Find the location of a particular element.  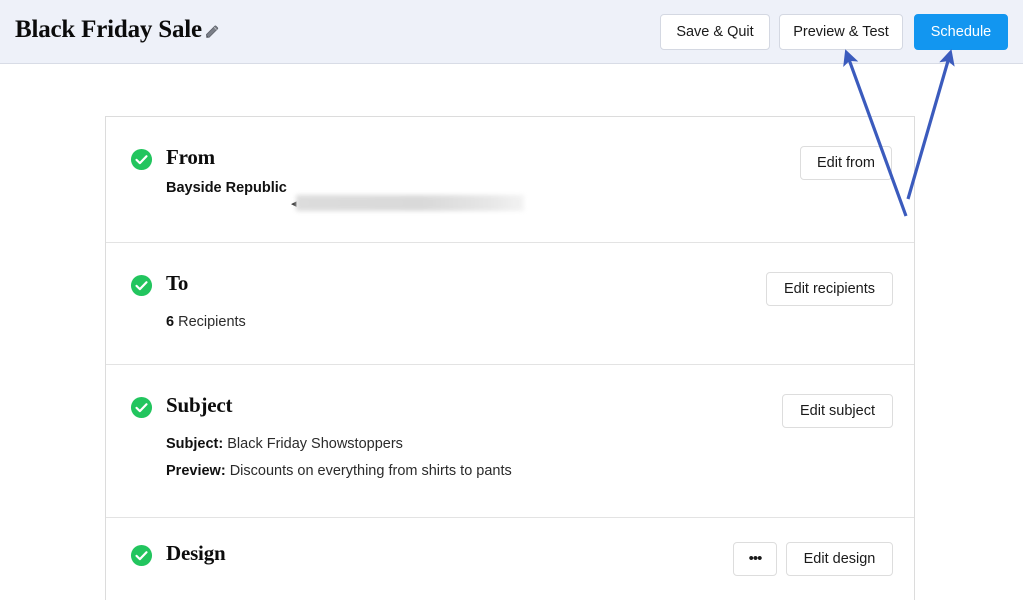

save-quit-button: Save & Quit is located at coordinates (715, 32).